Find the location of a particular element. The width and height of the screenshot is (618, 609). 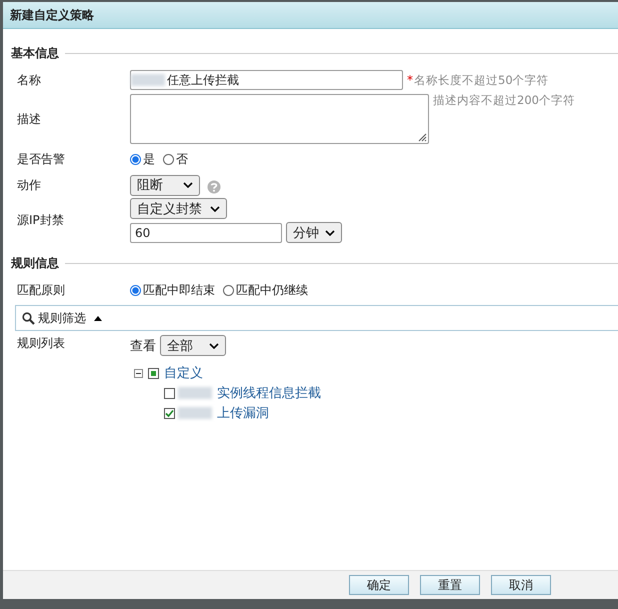

radio-option: 匹配中即结束 is located at coordinates (172, 290).